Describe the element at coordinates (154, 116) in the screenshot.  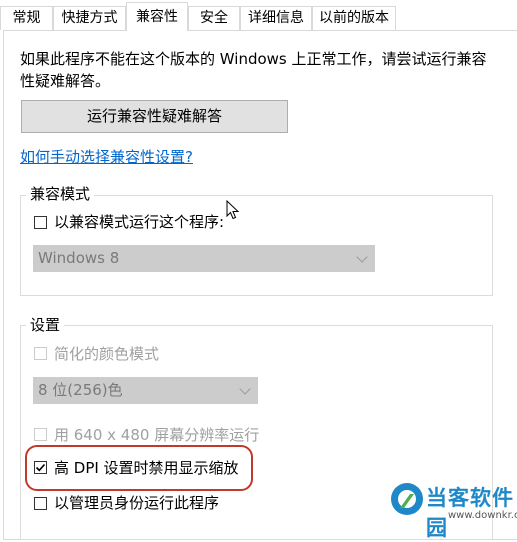
I see `run-troubleshooter-button: 运行兼容性疑难解答` at that location.